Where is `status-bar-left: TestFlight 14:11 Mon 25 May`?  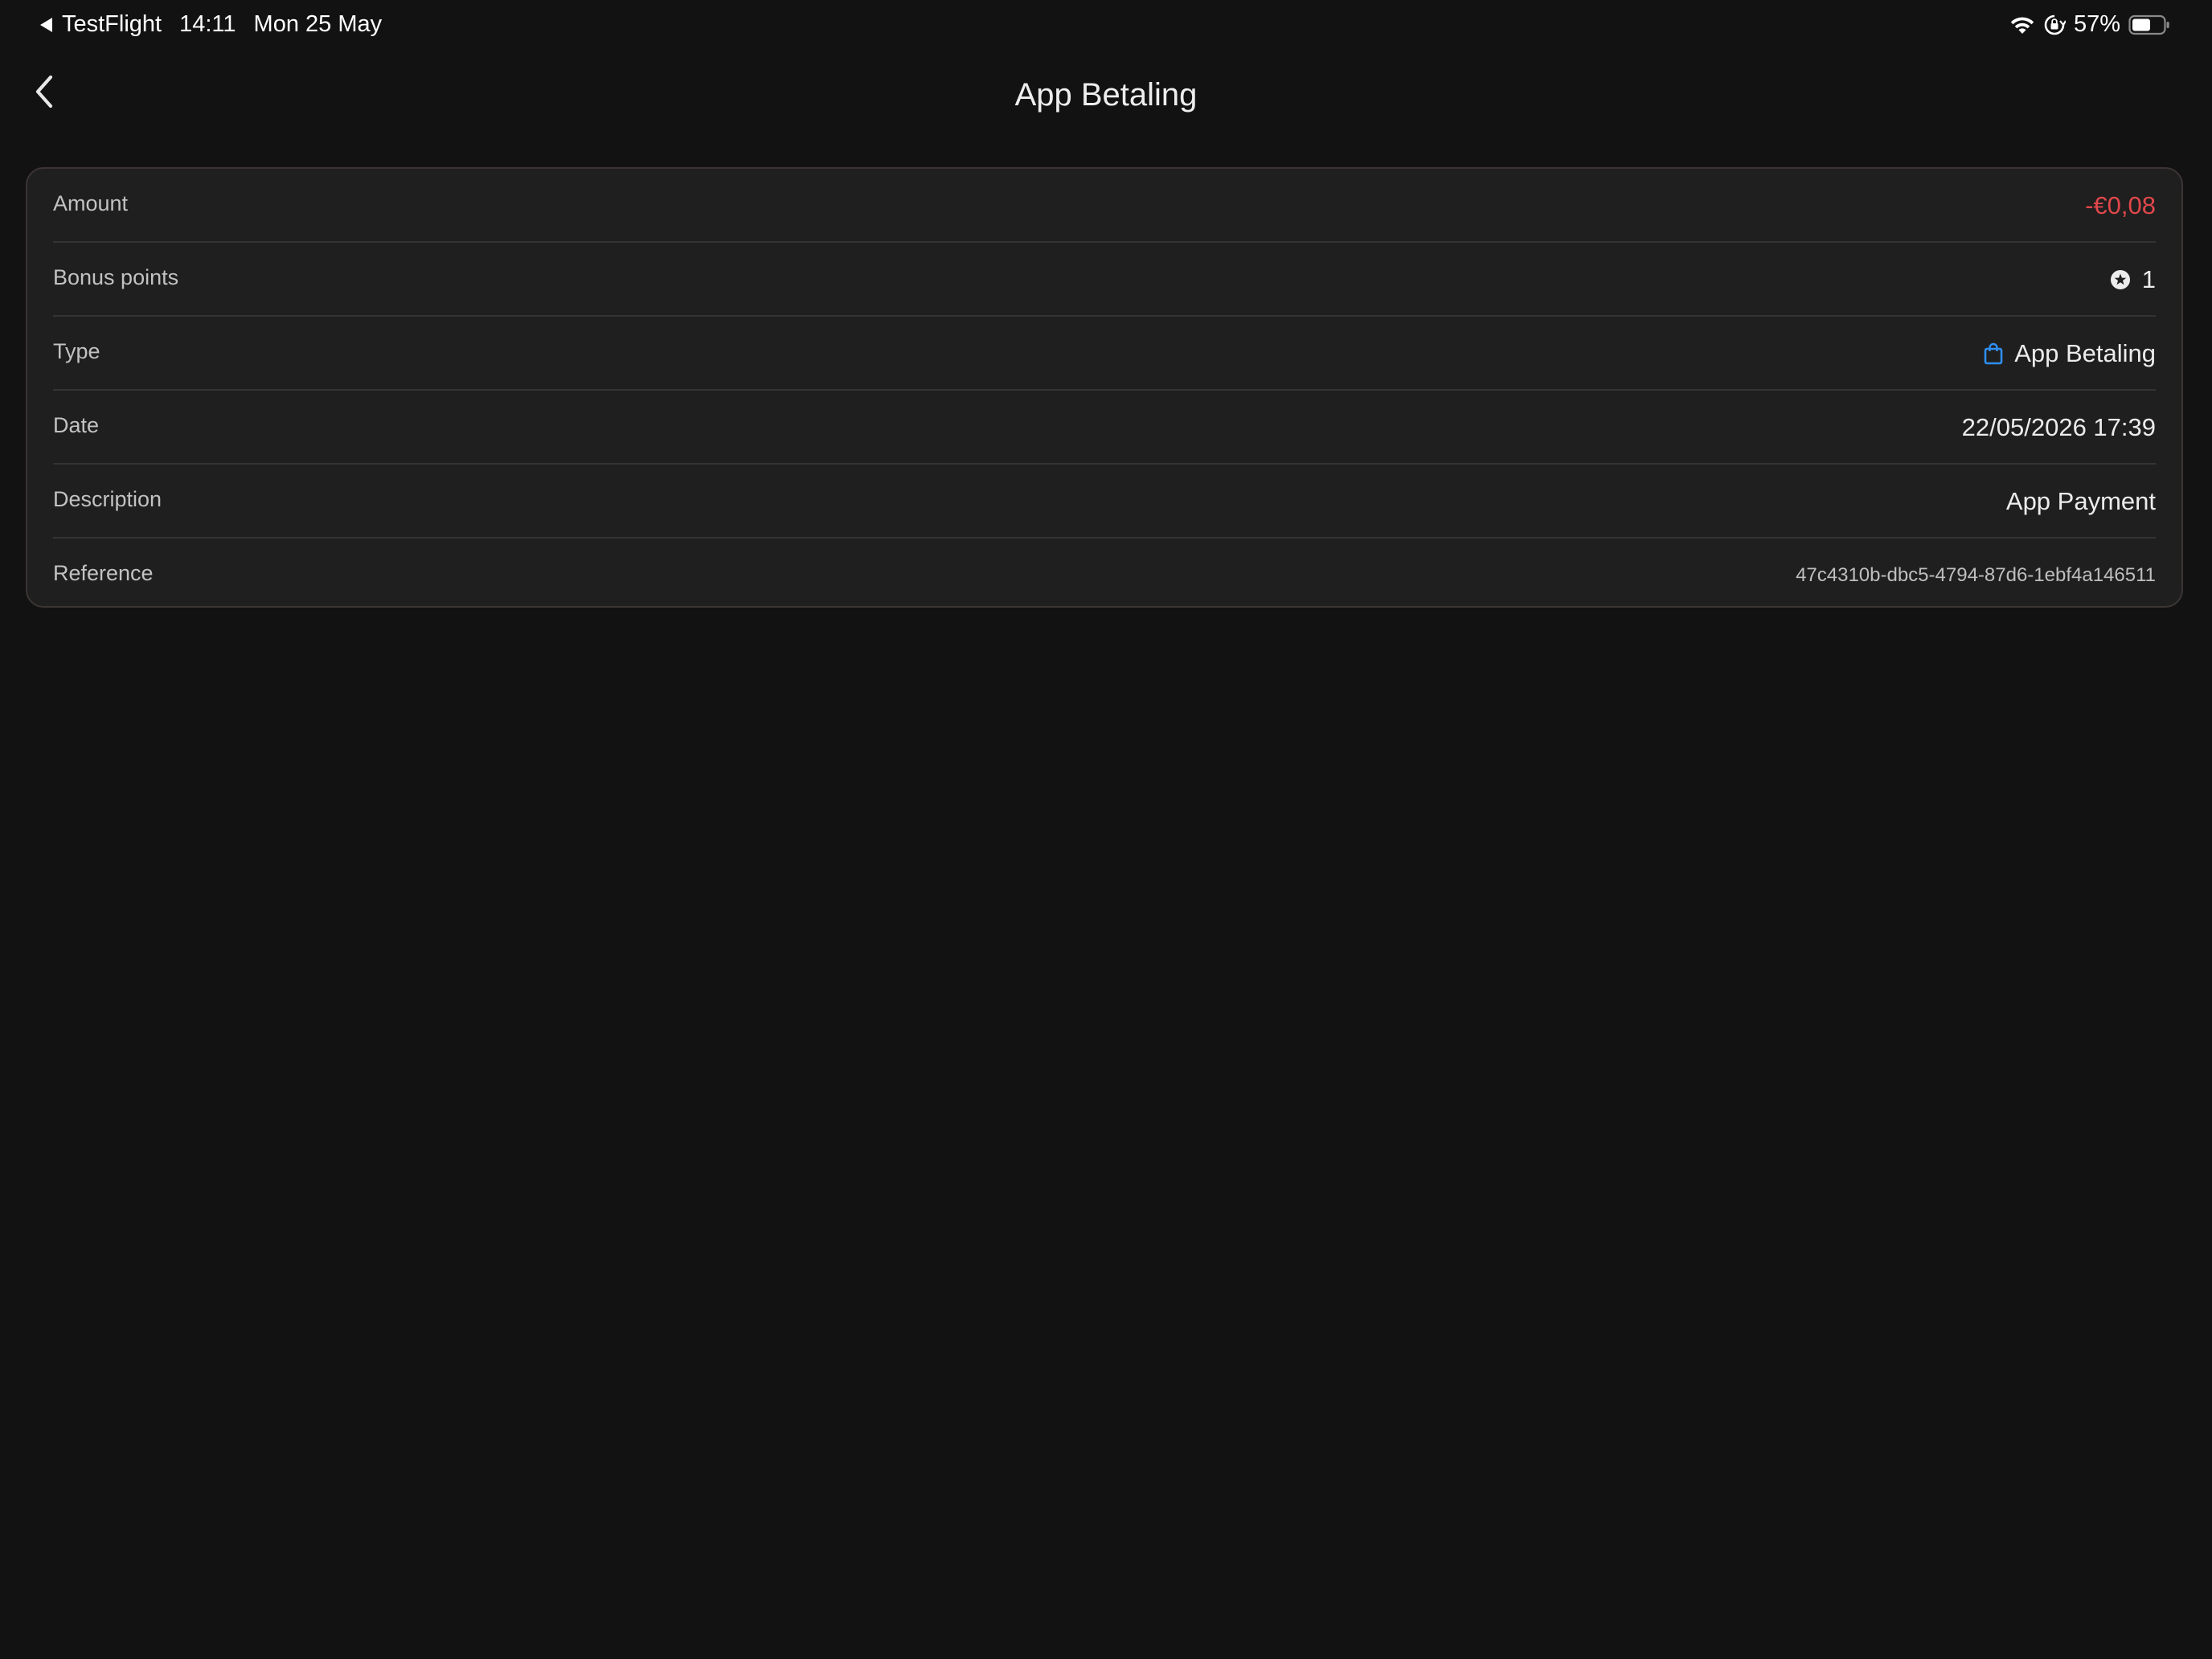
status-bar-left: TestFlight 14:11 Mon 25 May is located at coordinates (211, 24).